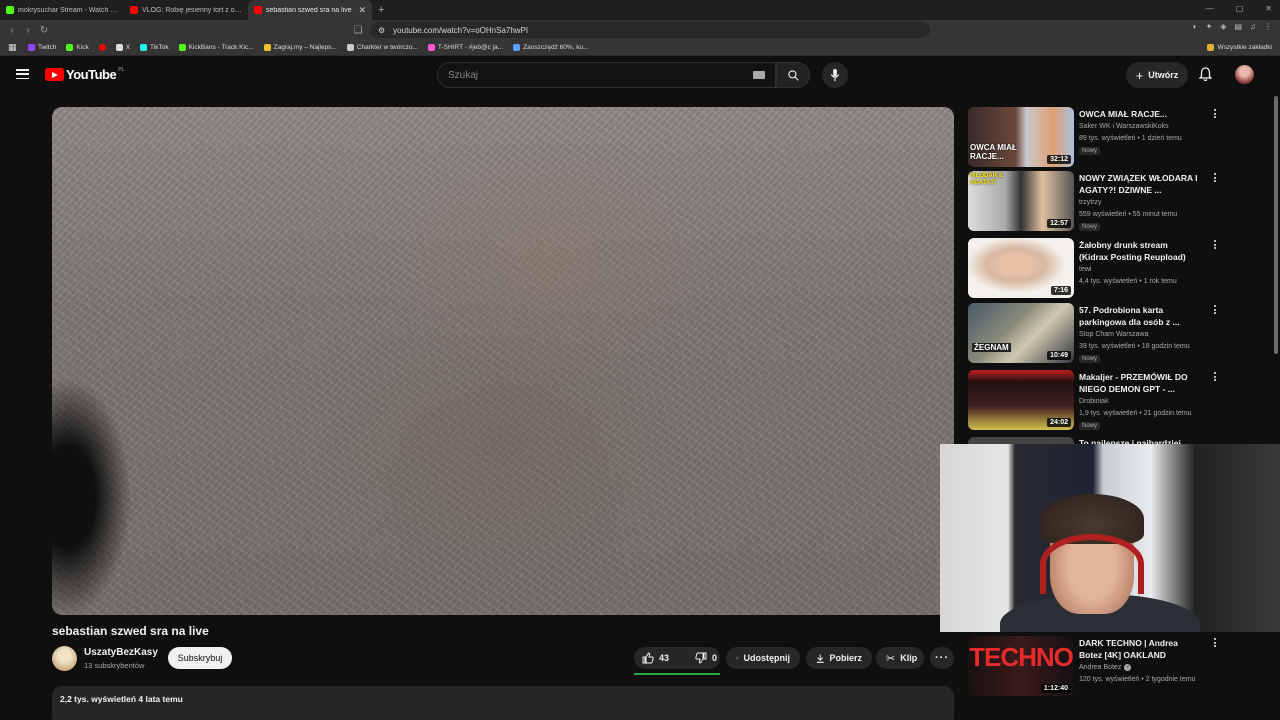 The width and height of the screenshot is (1280, 720). Describe the element at coordinates (793, 75) in the screenshot. I see `search-button` at that location.